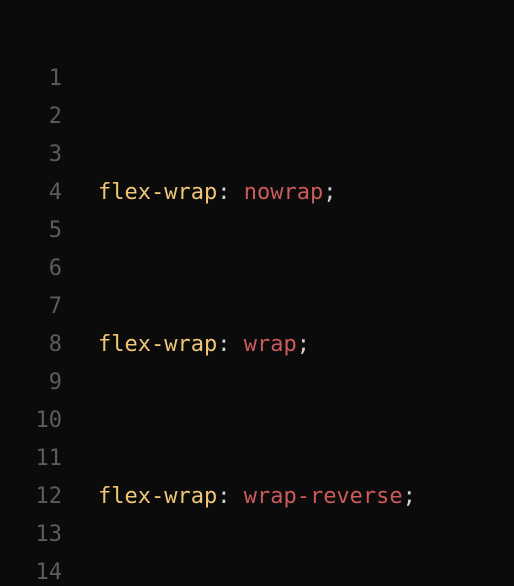  What do you see at coordinates (257, 94) in the screenshot?
I see `code-line: 2` at bounding box center [257, 94].